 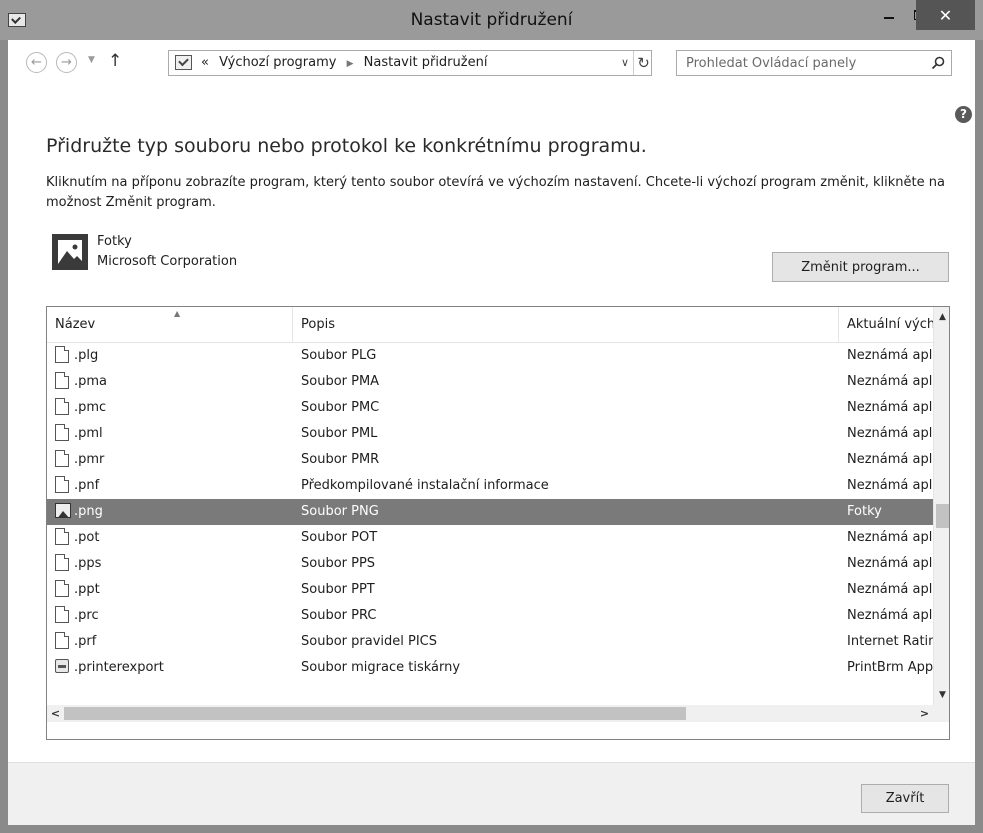 I want to click on list-row: .pmc Soubor PMC Neznámá aplikace, so click(x=490, y=408).